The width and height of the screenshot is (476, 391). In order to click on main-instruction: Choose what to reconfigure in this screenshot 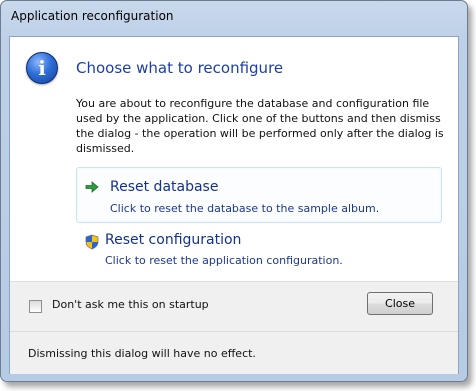, I will do `click(180, 68)`.